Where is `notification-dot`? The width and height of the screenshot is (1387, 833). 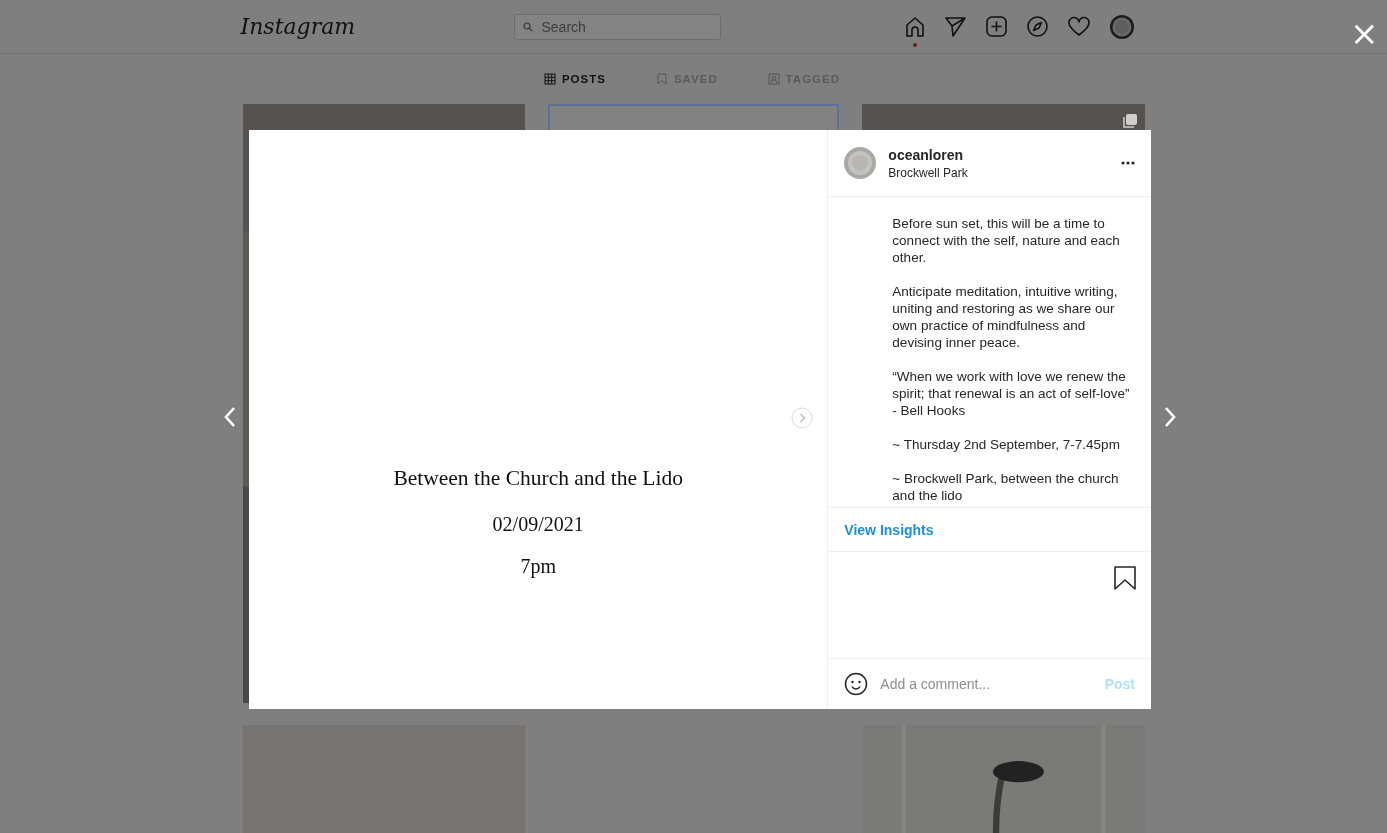 notification-dot is located at coordinates (914, 44).